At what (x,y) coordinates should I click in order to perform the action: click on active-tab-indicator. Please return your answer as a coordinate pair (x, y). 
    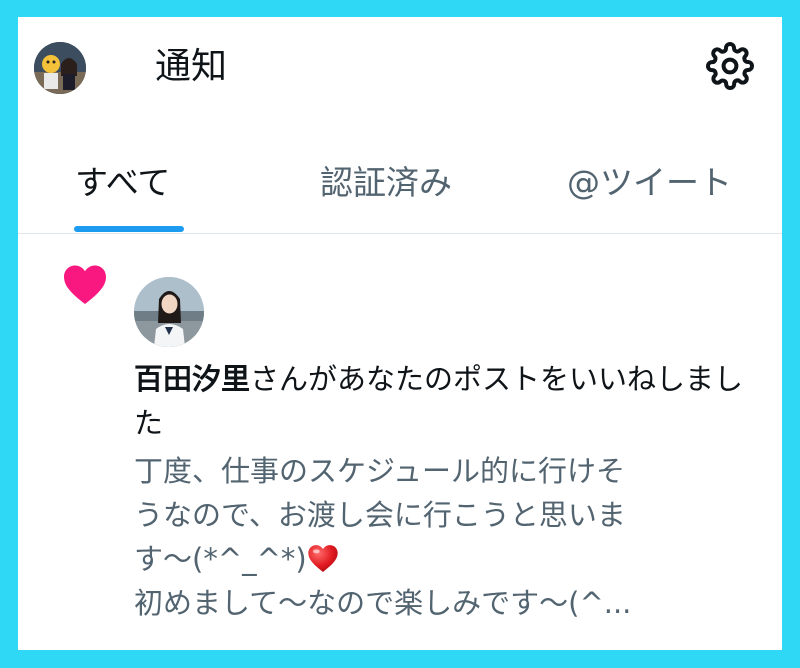
    Looking at the image, I should click on (129, 229).